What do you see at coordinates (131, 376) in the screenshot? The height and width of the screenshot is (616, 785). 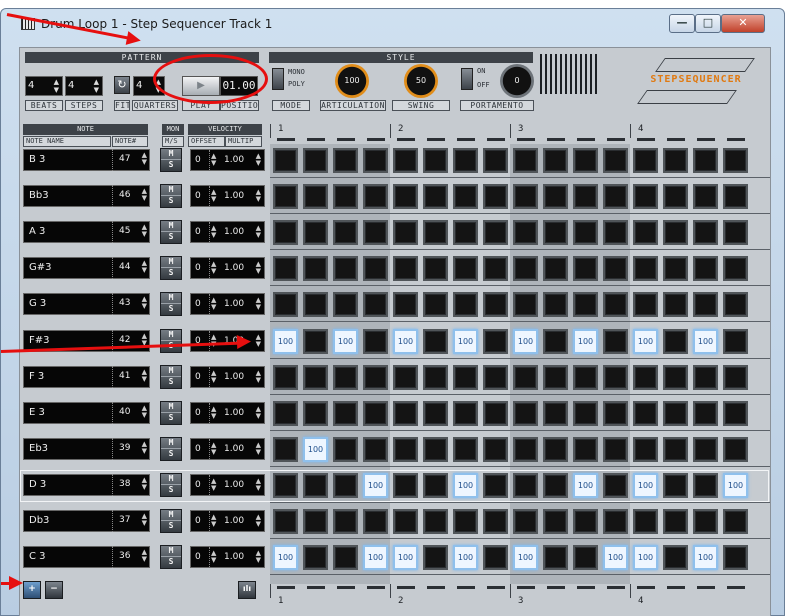 I see `note-number-spinner: 41 ▲ ▼` at bounding box center [131, 376].